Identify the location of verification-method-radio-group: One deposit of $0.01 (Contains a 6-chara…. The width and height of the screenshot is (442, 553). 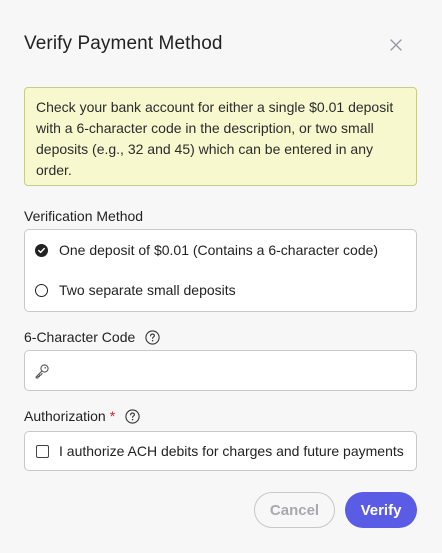
(220, 270).